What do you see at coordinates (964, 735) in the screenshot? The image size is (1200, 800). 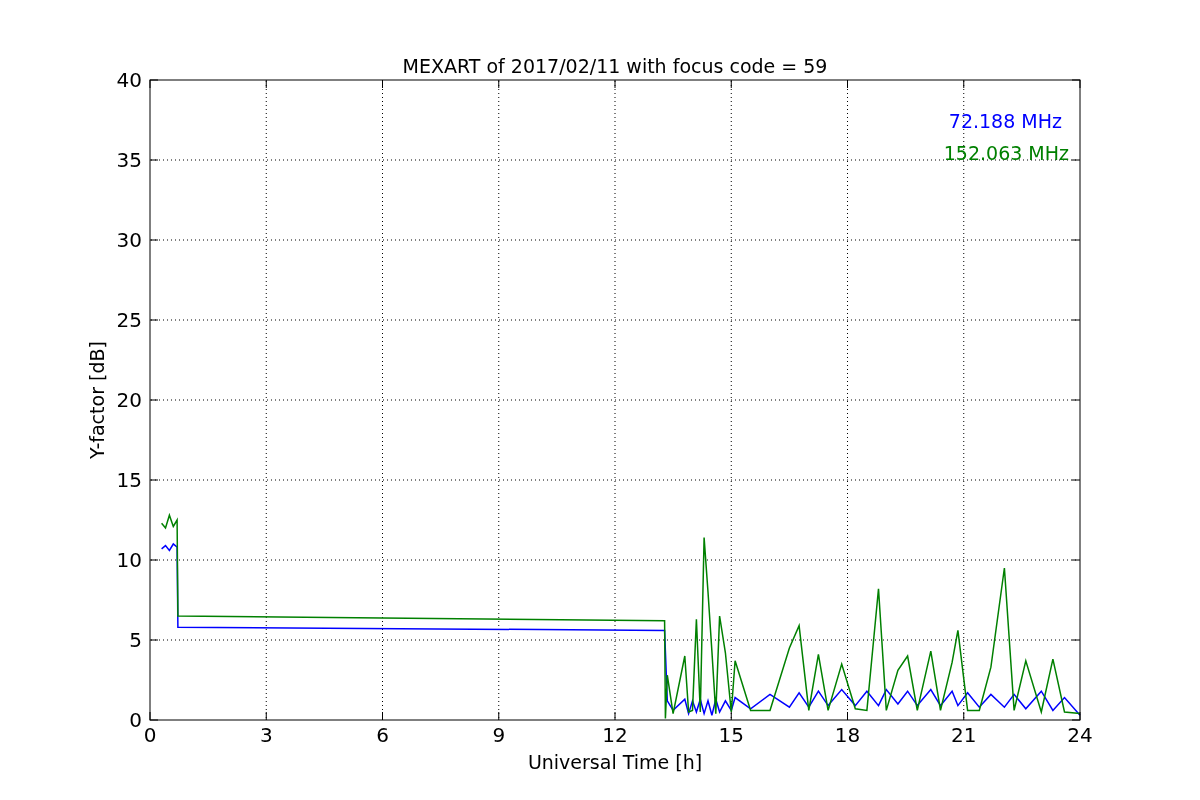 I see `tick-label: 21` at bounding box center [964, 735].